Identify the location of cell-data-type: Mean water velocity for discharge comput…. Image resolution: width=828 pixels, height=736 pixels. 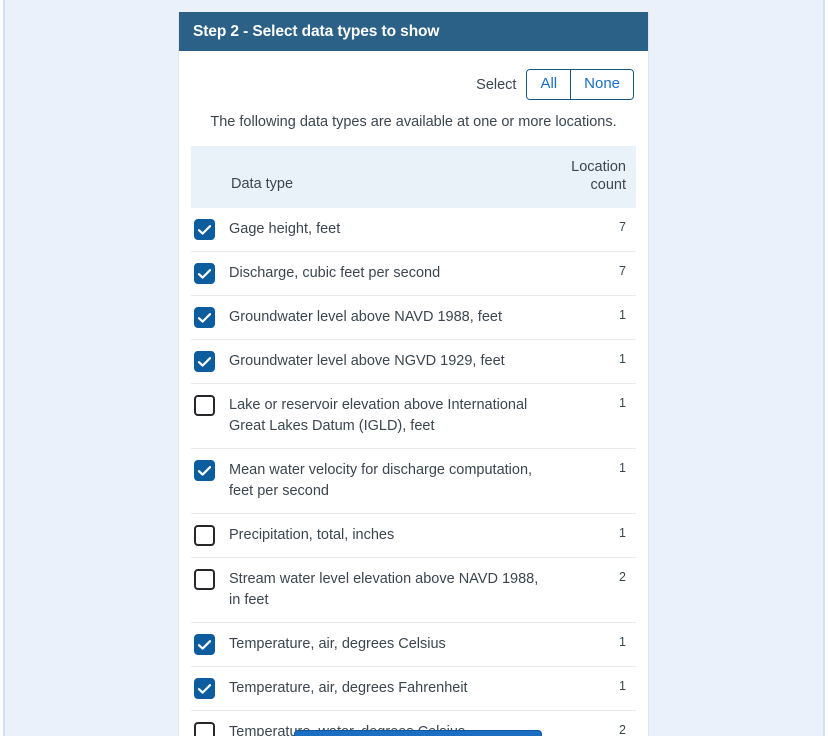
(367, 481).